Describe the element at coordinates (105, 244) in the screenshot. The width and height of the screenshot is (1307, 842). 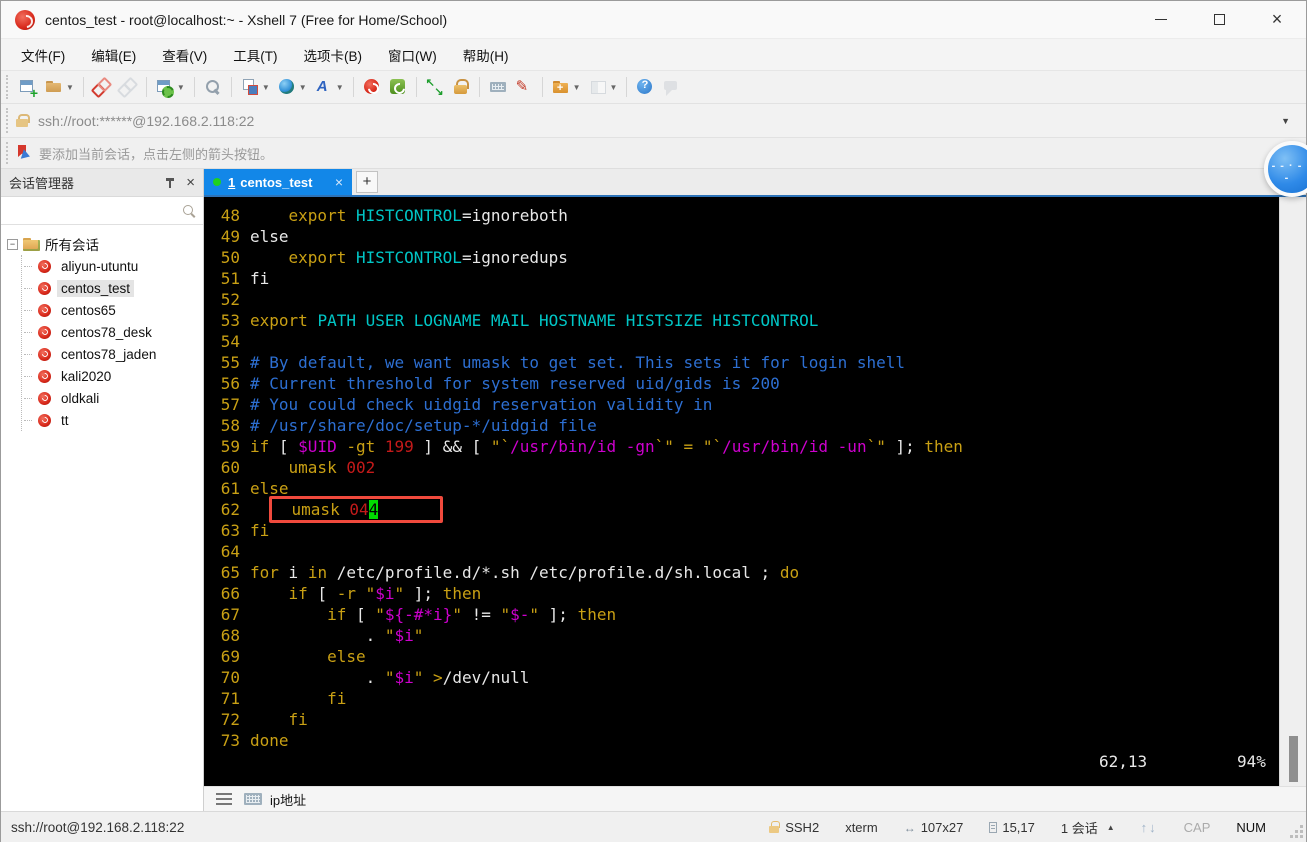
I see `session-tree-root: − 所有会话` at that location.